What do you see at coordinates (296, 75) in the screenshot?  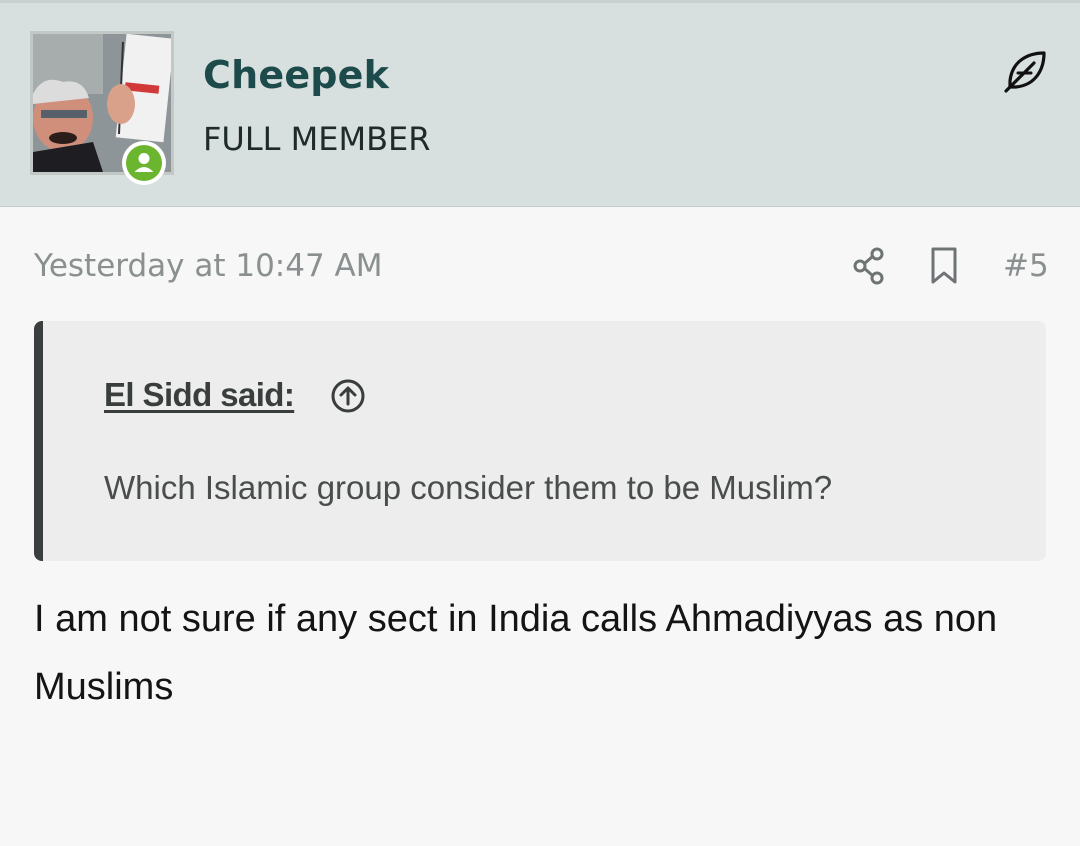 I see `username-link: Cheepek` at bounding box center [296, 75].